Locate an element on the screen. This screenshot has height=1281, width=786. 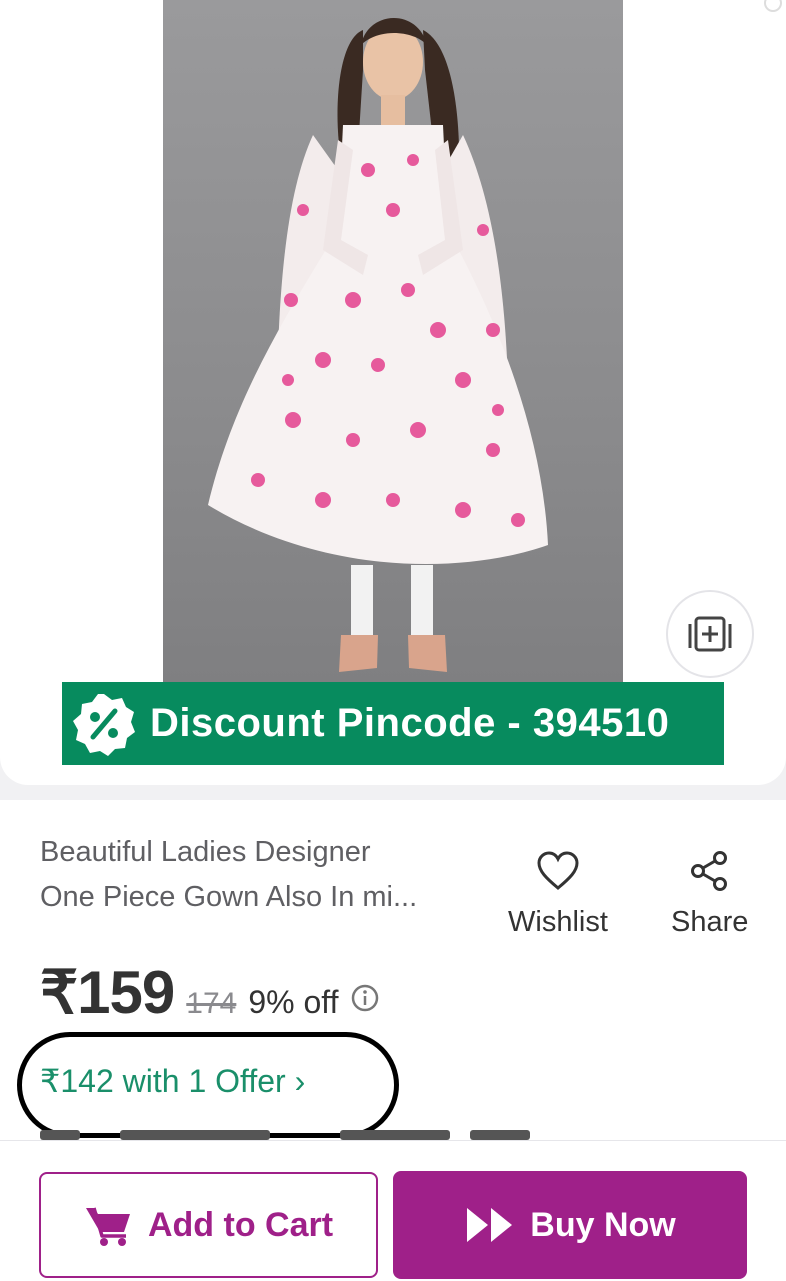
offer-link: ₹142 with 1 Offer › is located at coordinates (172, 1081).